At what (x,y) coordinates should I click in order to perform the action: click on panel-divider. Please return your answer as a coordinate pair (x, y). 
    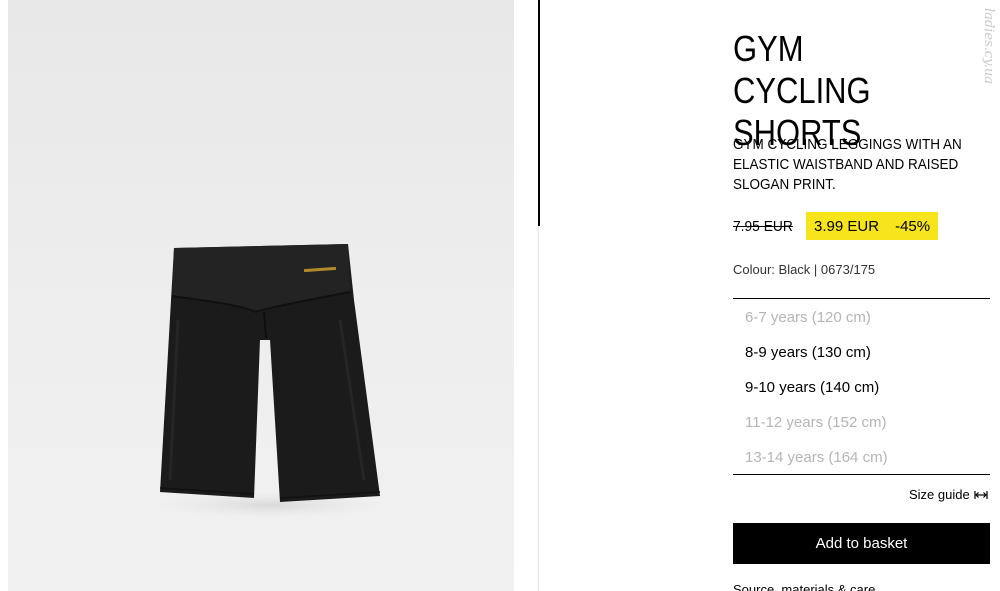
    Looking at the image, I should click on (538, 408).